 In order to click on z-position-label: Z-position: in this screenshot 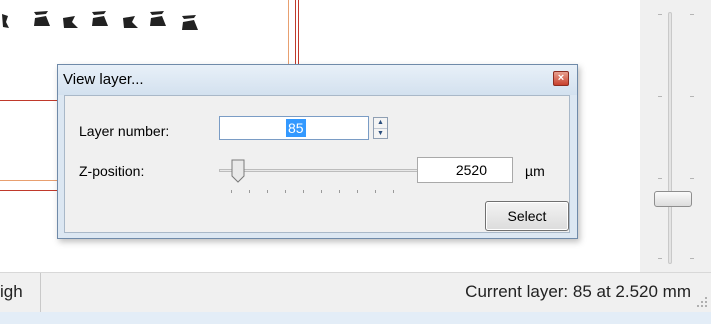, I will do `click(112, 171)`.